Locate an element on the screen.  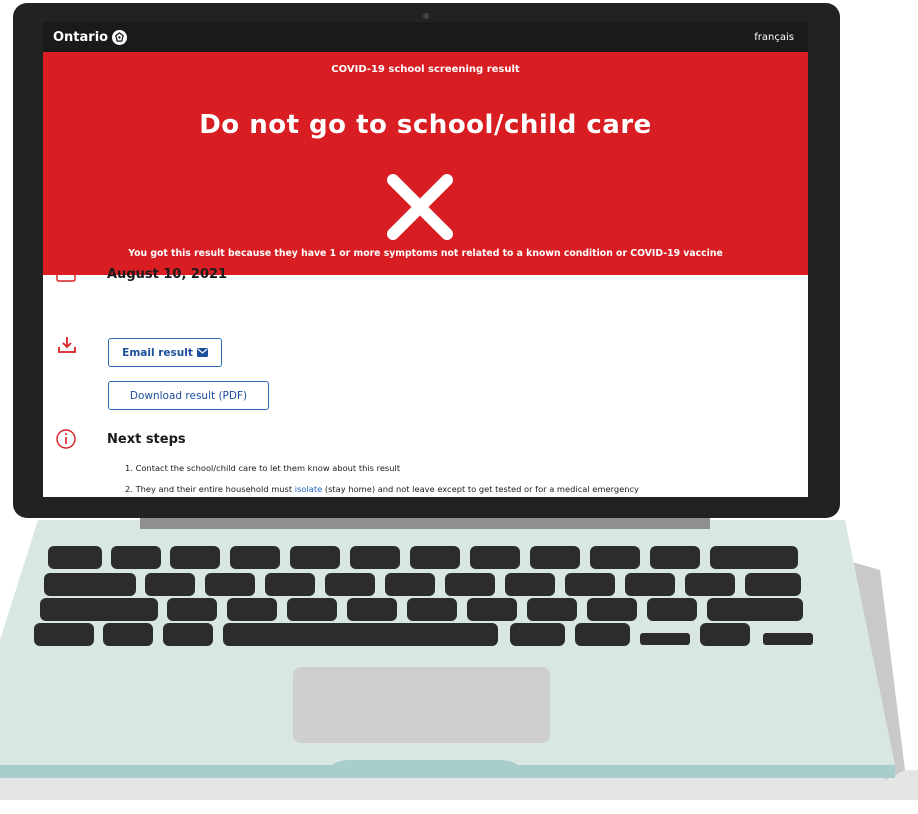
email-result-button: Email result is located at coordinates (165, 352).